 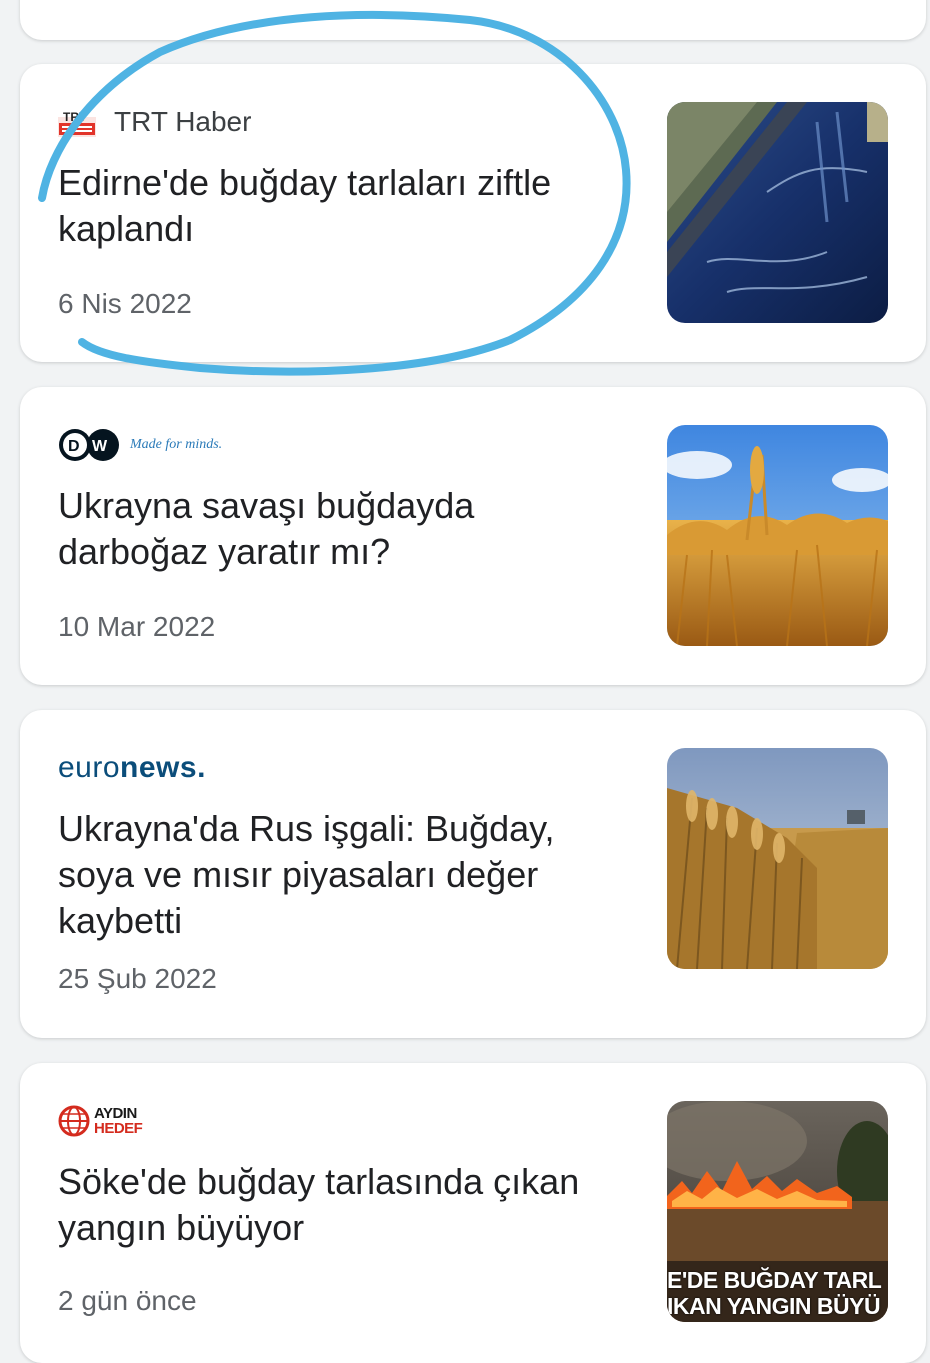 What do you see at coordinates (137, 978) in the screenshot?
I see `article-date: 25 Şub 2022` at bounding box center [137, 978].